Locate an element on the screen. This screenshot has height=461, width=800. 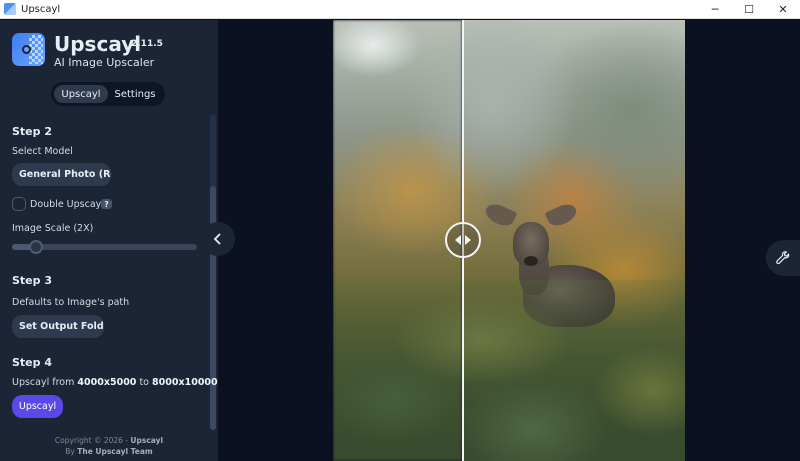
defaults-path-label: Defaults to Image's path is located at coordinates (71, 302).